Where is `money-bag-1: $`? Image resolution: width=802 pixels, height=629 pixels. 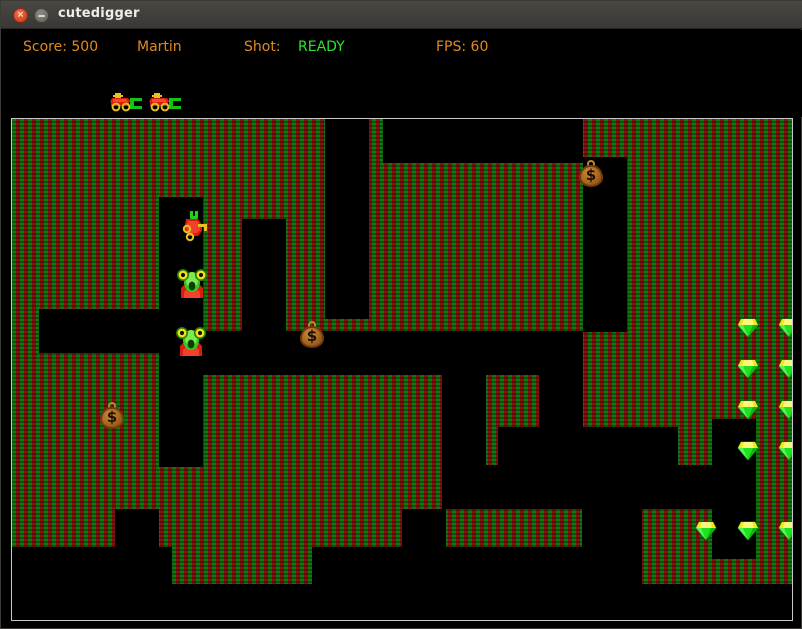 money-bag-1: $ is located at coordinates (112, 416).